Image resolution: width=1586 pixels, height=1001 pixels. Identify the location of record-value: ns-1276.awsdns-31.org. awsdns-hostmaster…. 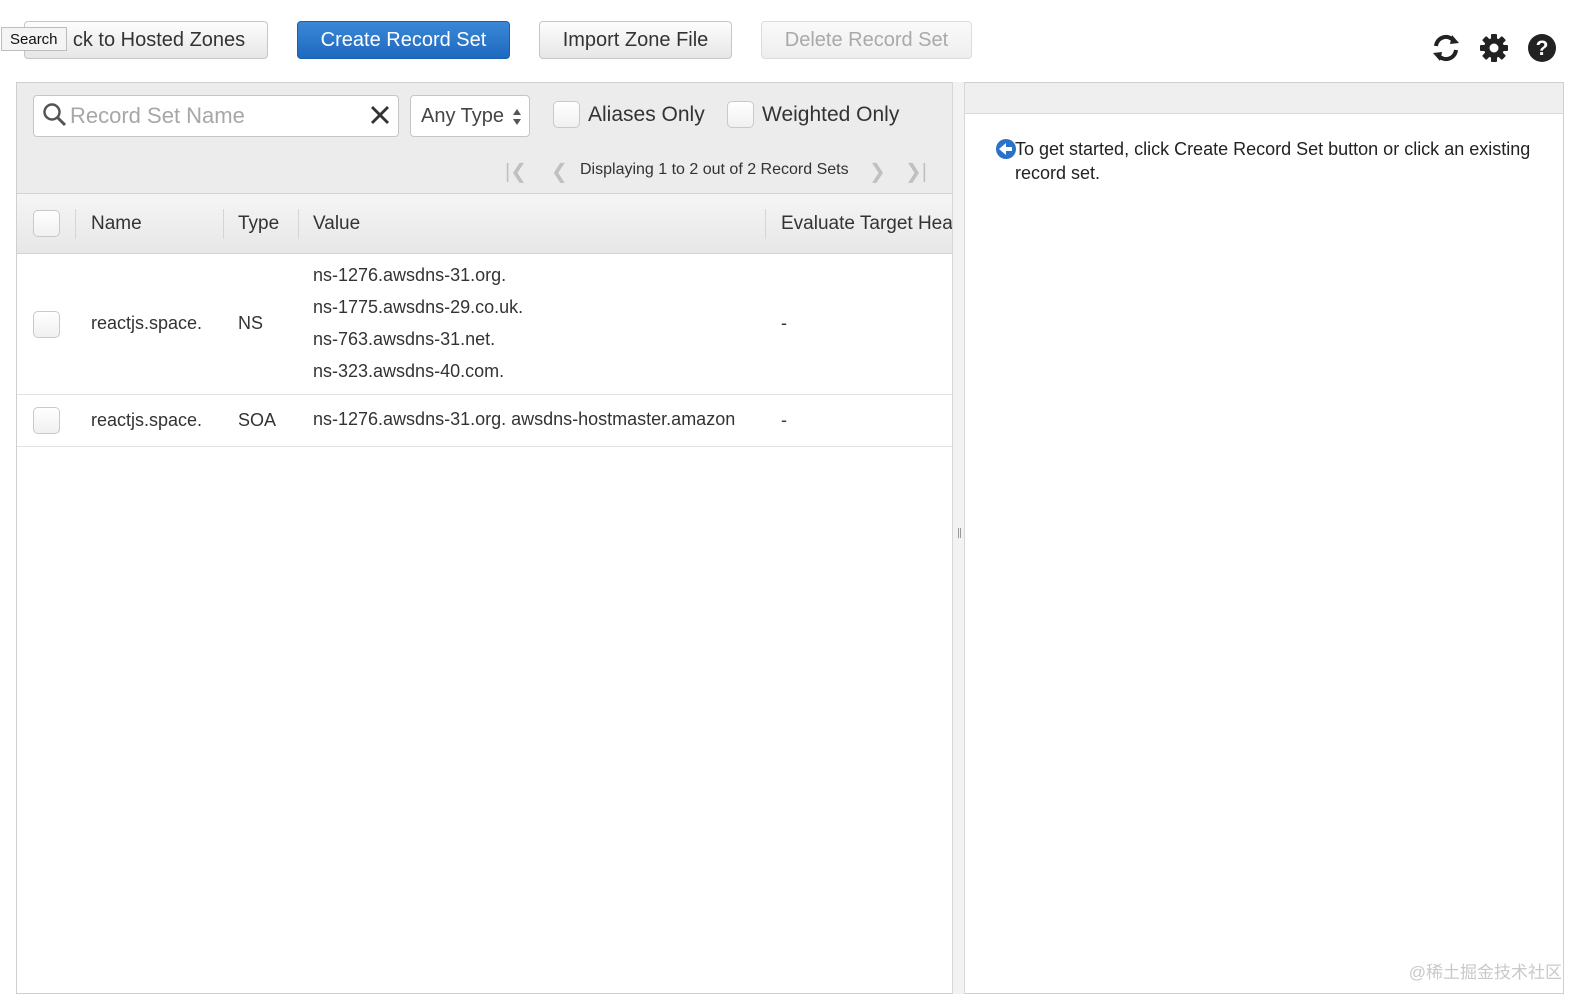
(524, 419).